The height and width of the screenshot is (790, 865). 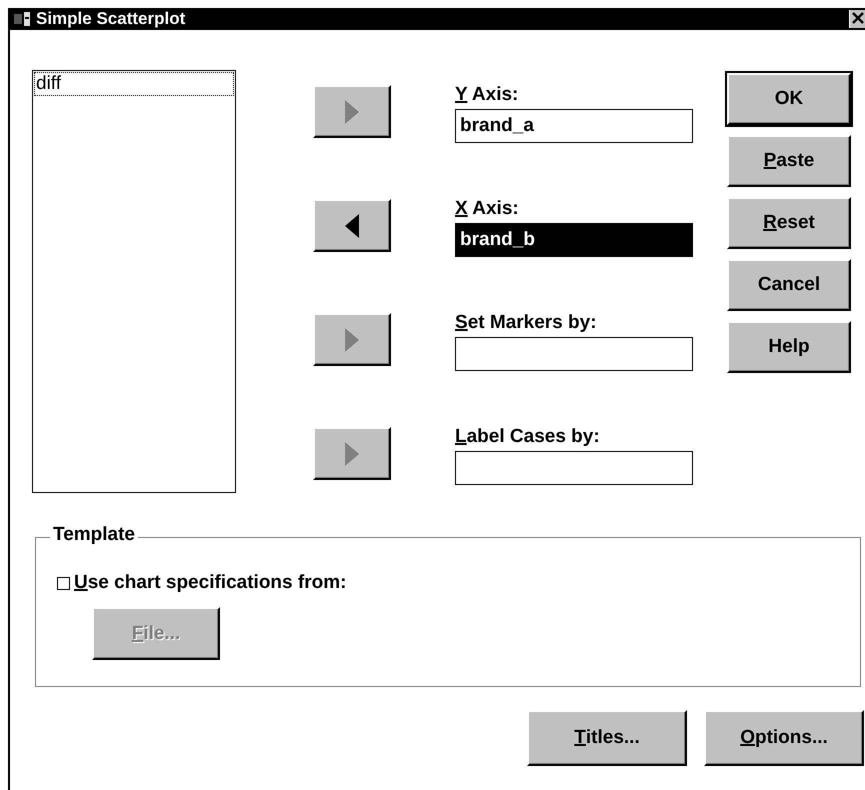 I want to click on field-label: Y Axis:, so click(x=487, y=95).